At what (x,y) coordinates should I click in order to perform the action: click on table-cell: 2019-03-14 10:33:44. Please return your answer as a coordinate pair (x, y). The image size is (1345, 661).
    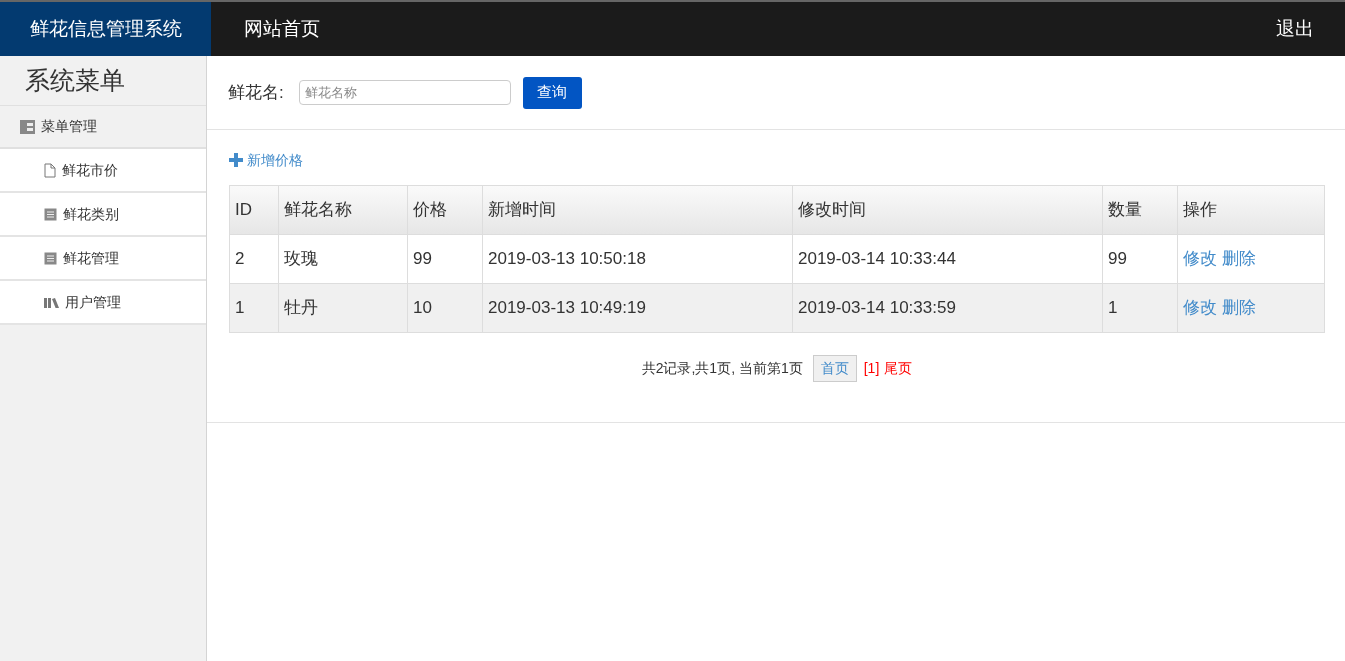
    Looking at the image, I should click on (947, 259).